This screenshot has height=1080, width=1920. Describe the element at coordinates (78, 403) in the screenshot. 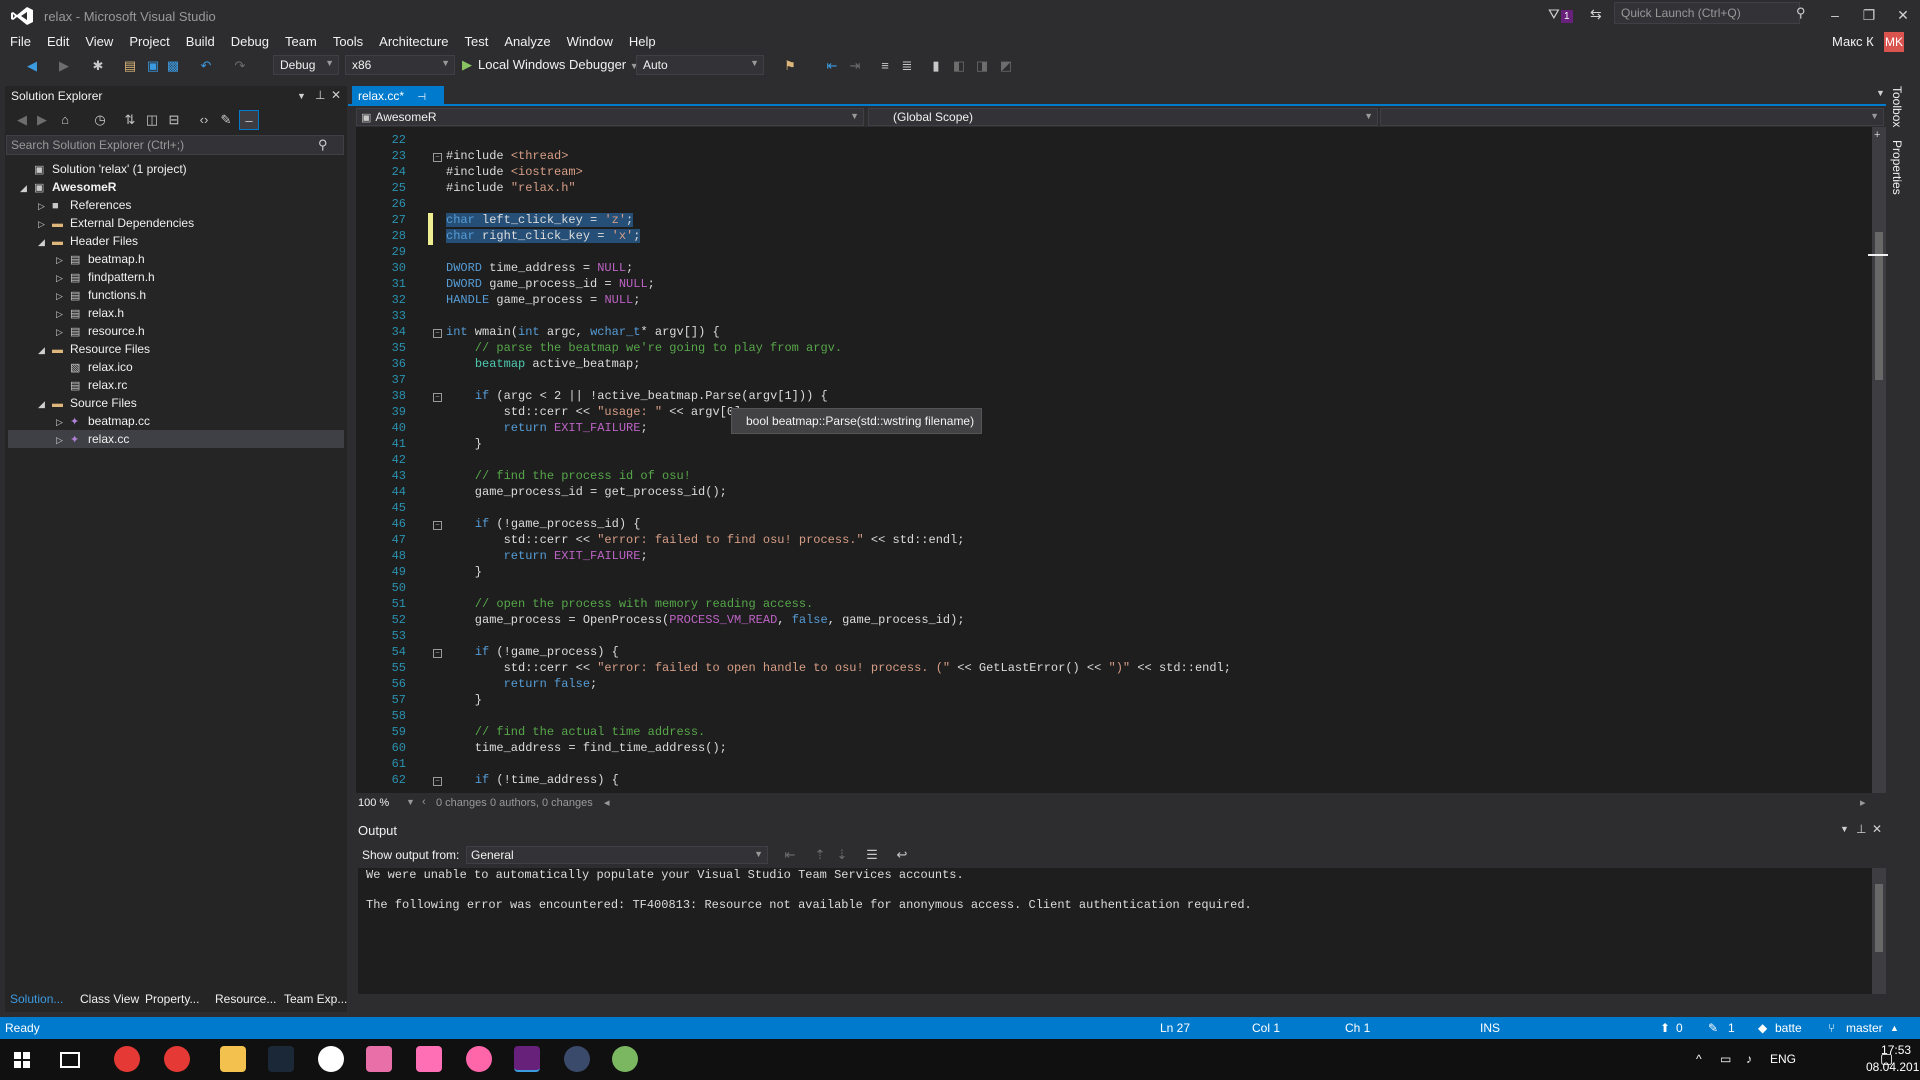

I see `tree-item: ◢ ▬ Source Files` at that location.